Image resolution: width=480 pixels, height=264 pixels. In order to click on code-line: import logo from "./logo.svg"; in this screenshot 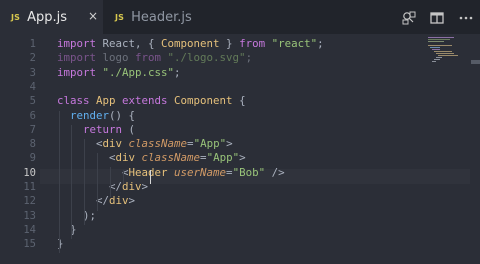, I will do `click(154, 58)`.